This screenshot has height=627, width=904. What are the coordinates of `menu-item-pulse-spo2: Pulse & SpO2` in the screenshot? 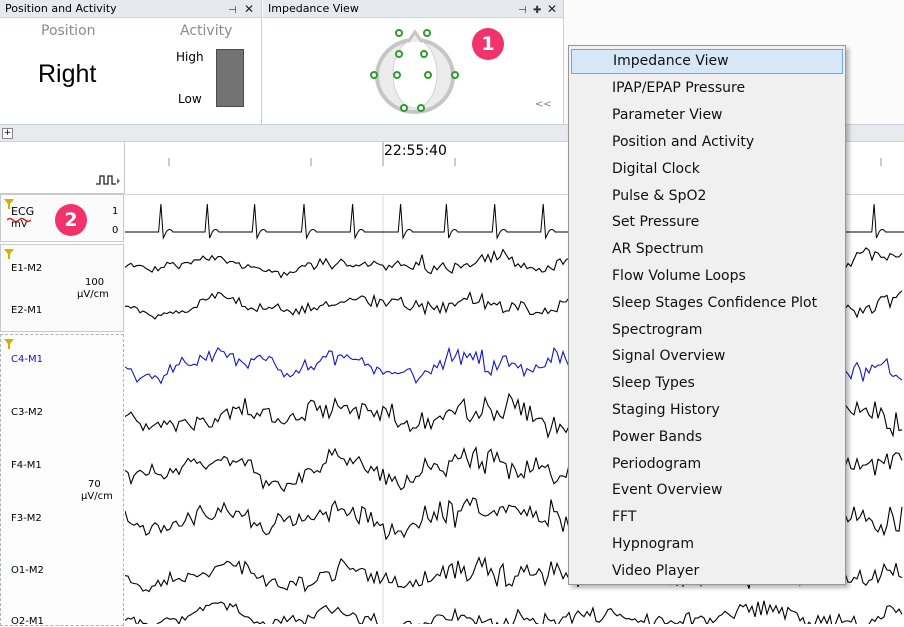 It's located at (707, 196).